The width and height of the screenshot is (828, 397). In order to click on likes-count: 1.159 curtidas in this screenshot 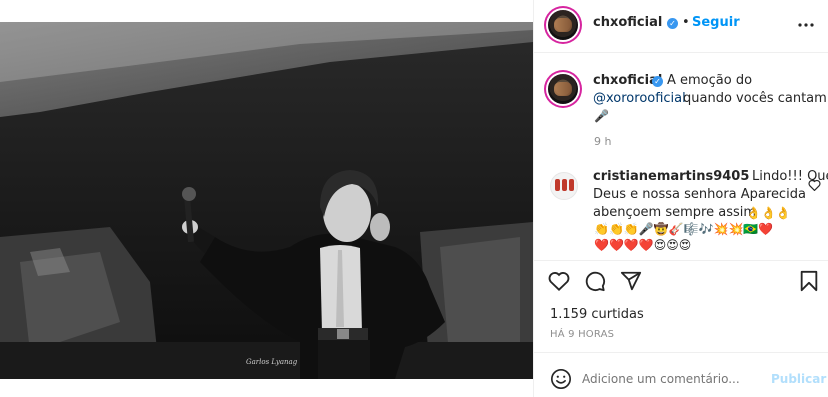, I will do `click(597, 315)`.